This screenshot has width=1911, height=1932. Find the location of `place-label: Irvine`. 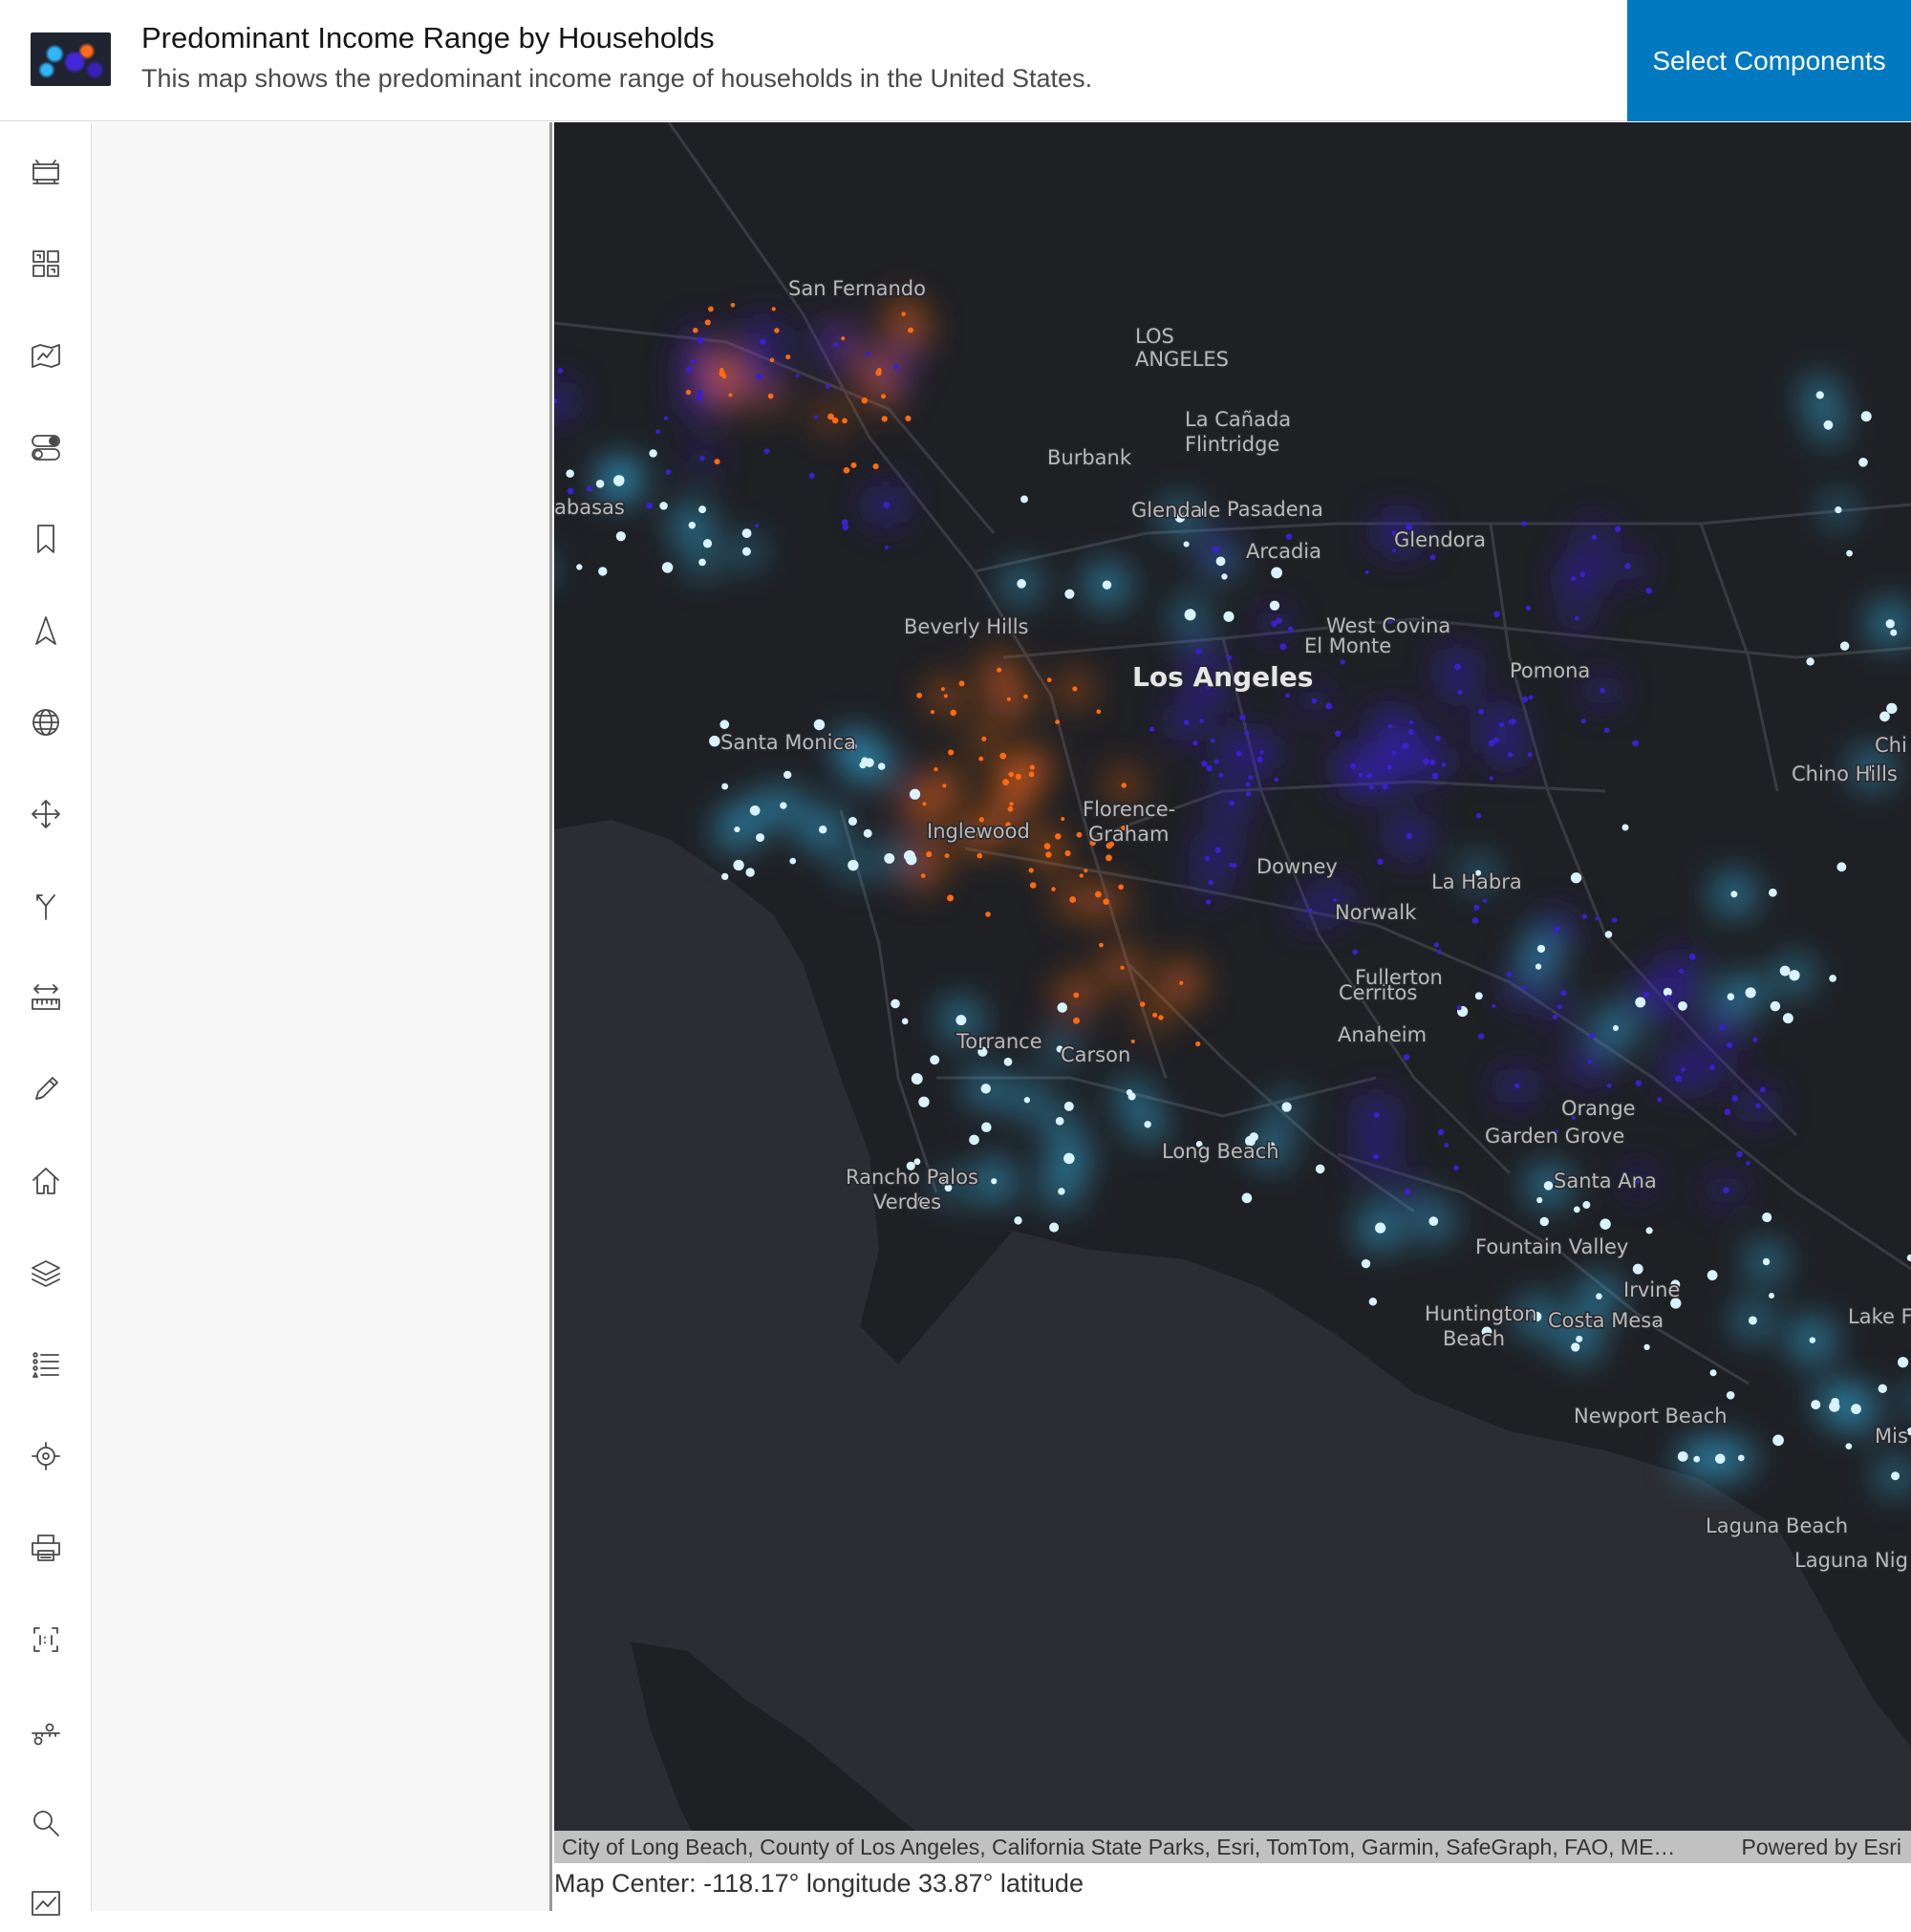

place-label: Irvine is located at coordinates (1651, 1289).